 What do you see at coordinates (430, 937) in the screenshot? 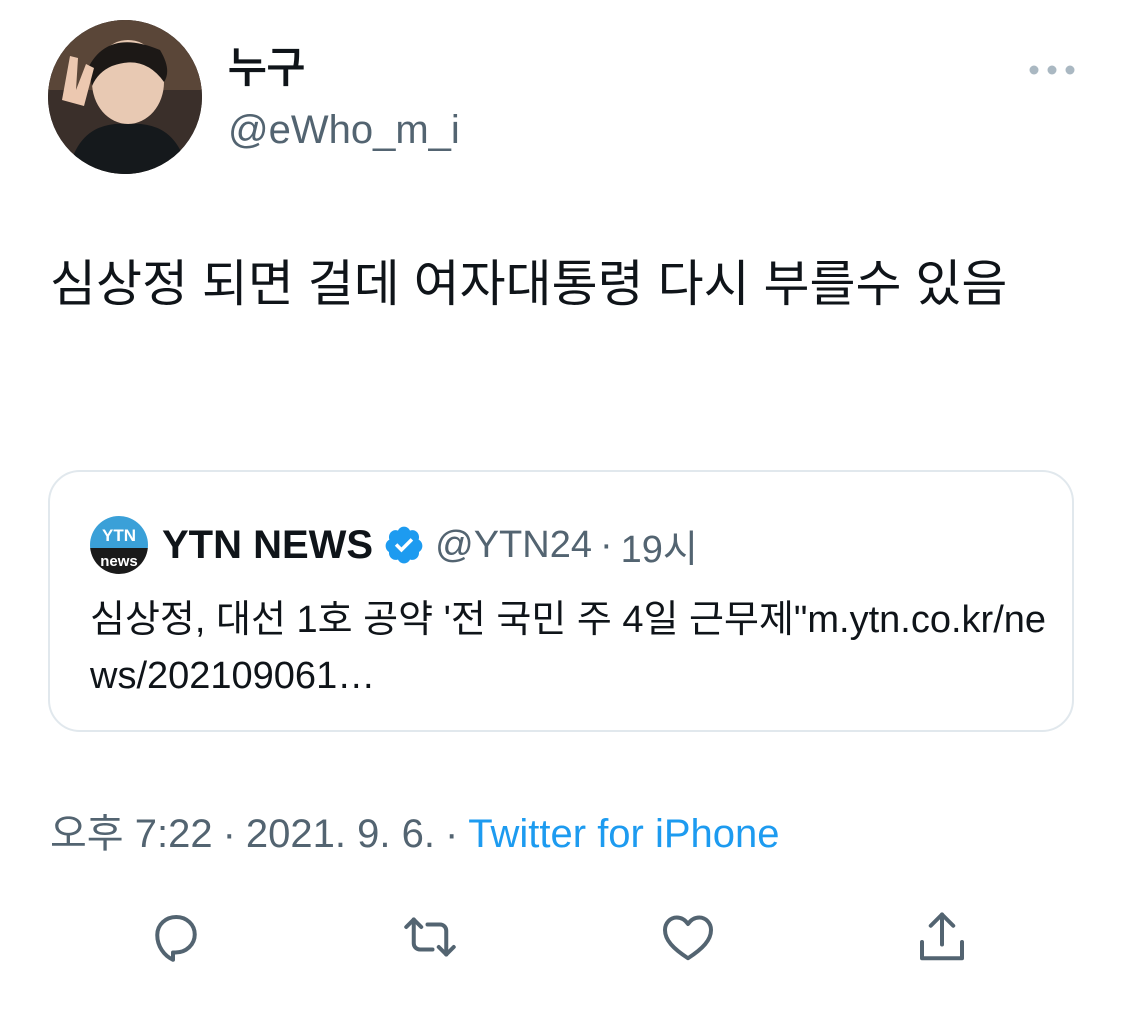
I see `retweet-icon` at bounding box center [430, 937].